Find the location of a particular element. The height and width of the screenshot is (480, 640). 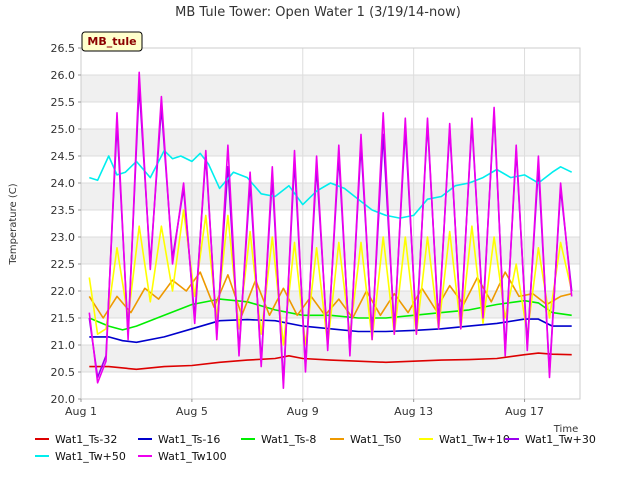

legend-item: Wat1_Ts-16 is located at coordinates (179, 439).